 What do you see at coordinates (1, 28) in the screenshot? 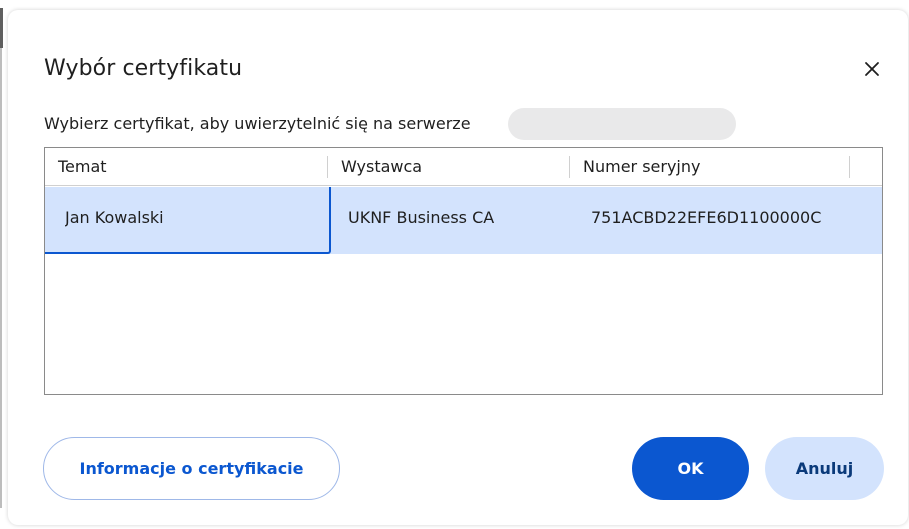
I see `underlying-window-edge-dark` at bounding box center [1, 28].